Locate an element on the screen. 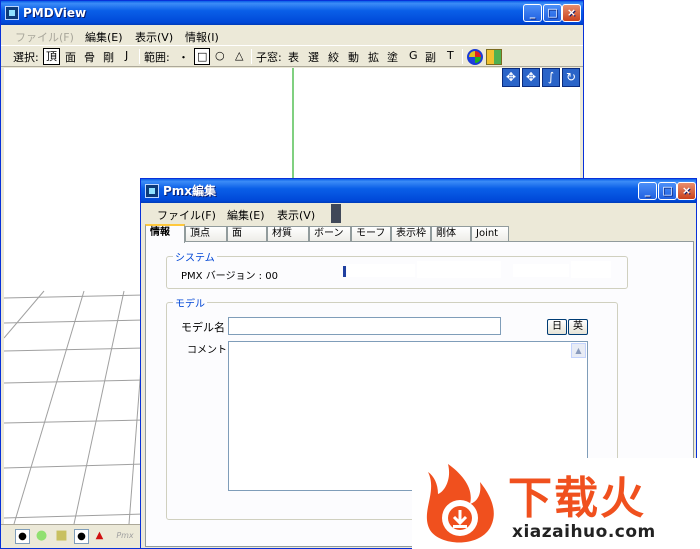 The image size is (700, 549). menu-info: 情報(I) is located at coordinates (202, 37).